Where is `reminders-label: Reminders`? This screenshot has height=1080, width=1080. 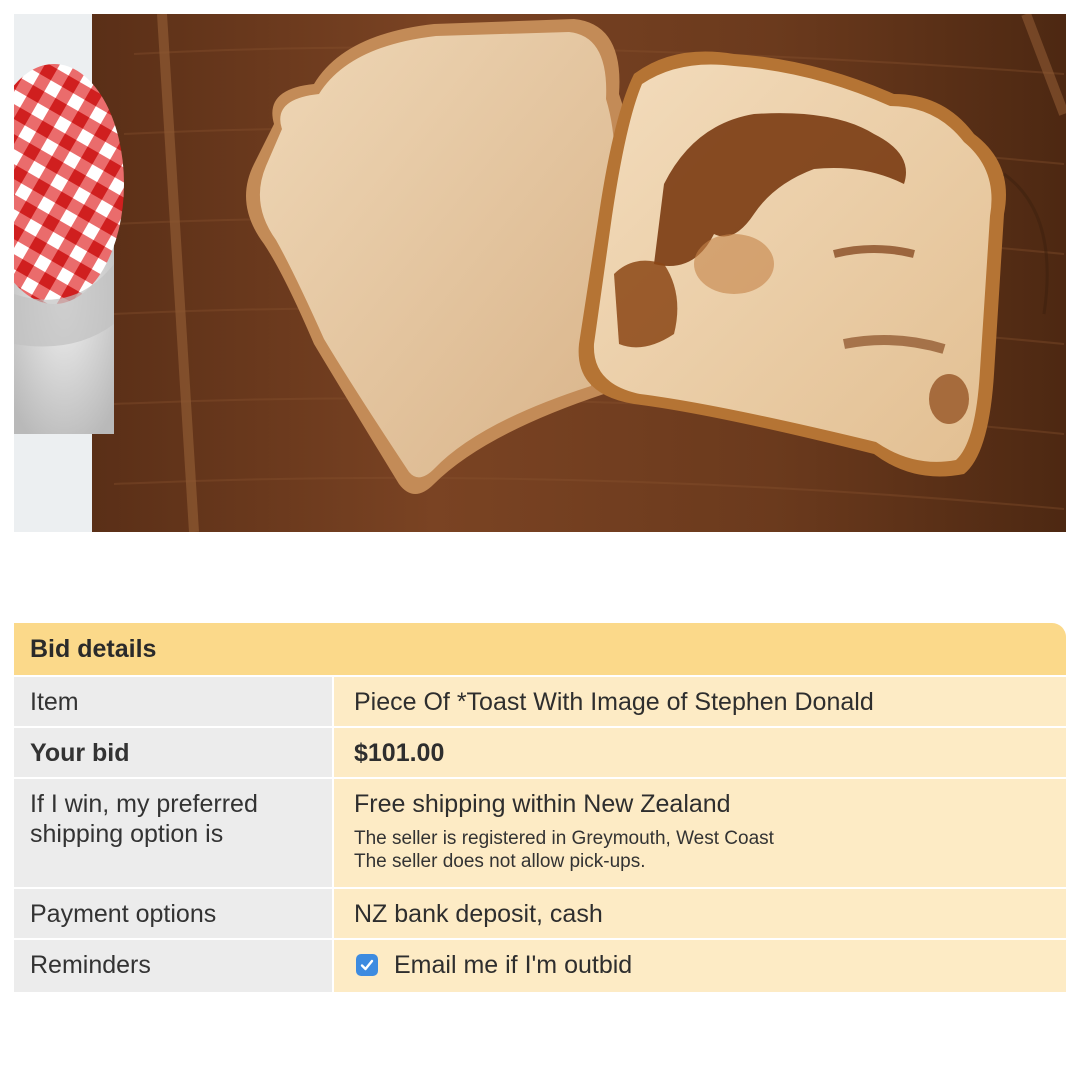 reminders-label: Reminders is located at coordinates (173, 966).